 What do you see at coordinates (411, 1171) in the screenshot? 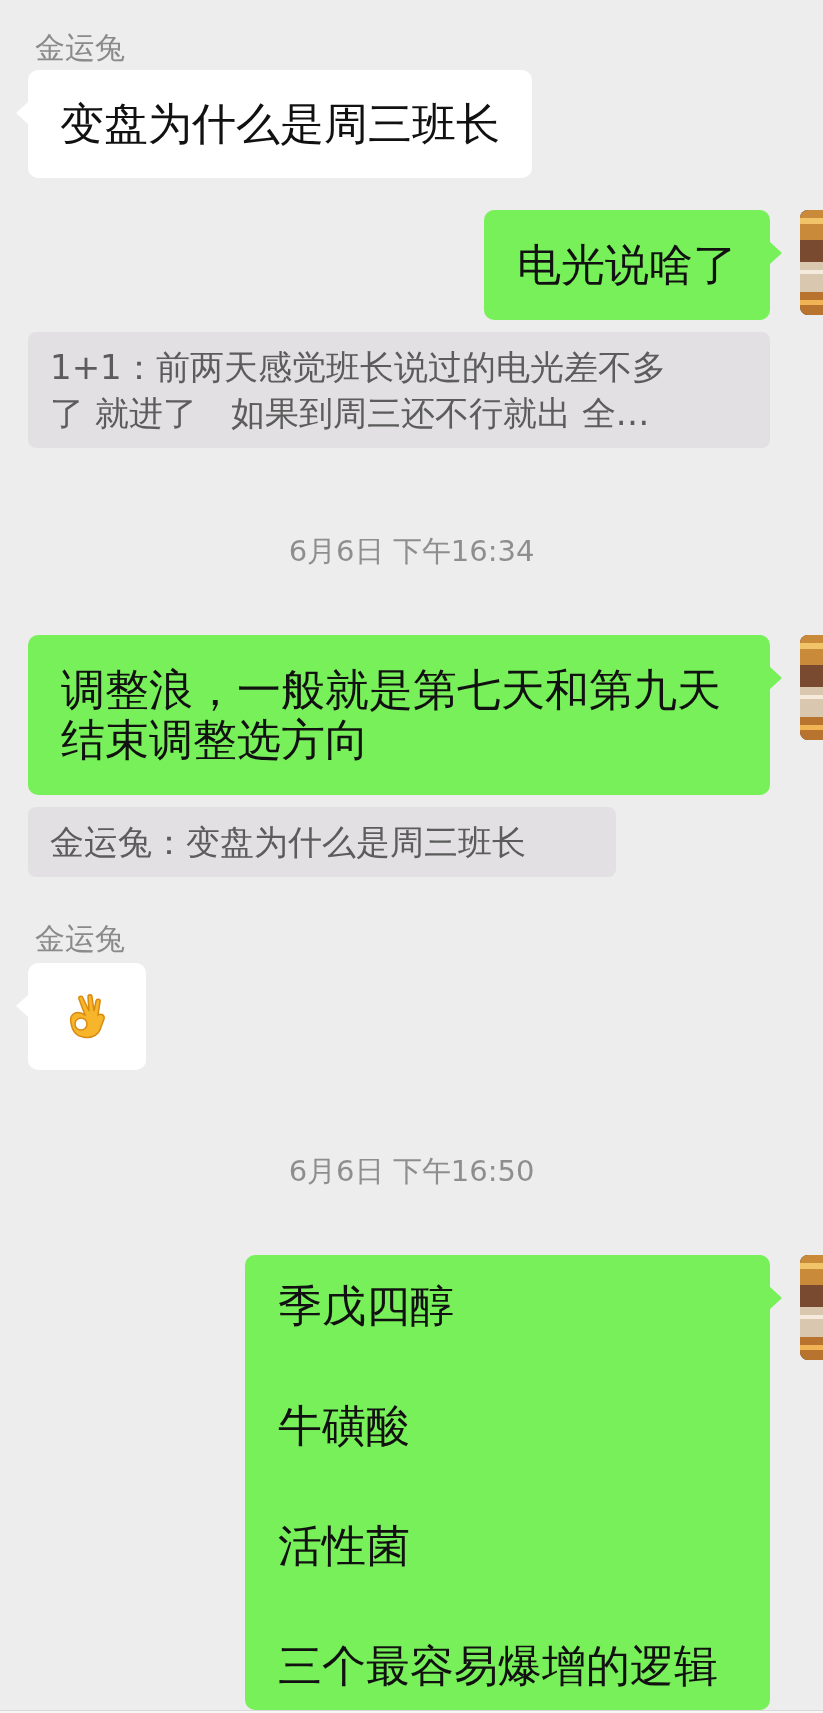
I see `timestamp: 6月6日 下午16:50` at bounding box center [411, 1171].